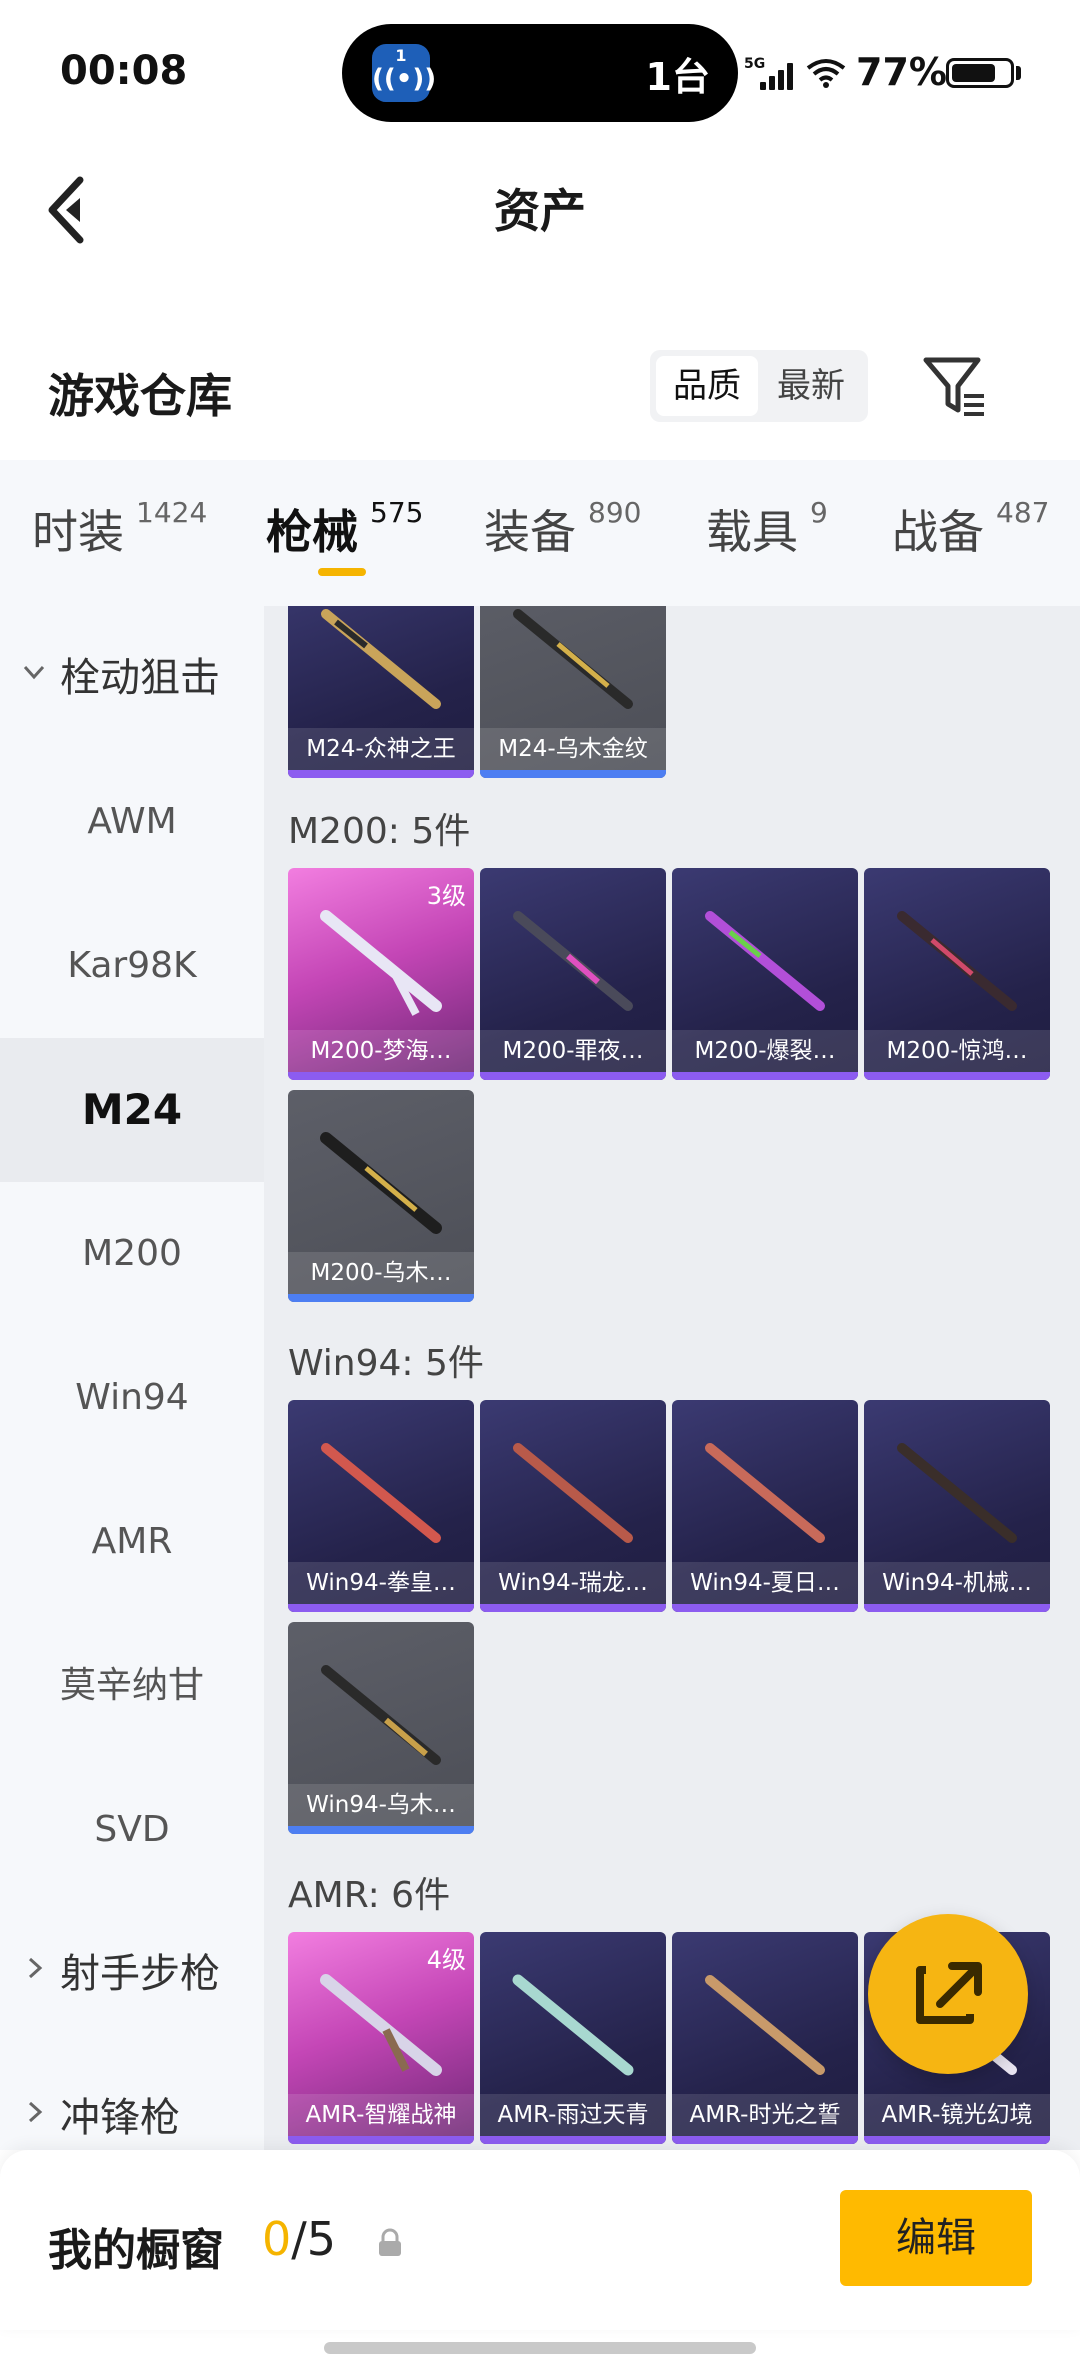 The width and height of the screenshot is (1080, 2376). I want to click on nav-bar: 资产, so click(540, 205).